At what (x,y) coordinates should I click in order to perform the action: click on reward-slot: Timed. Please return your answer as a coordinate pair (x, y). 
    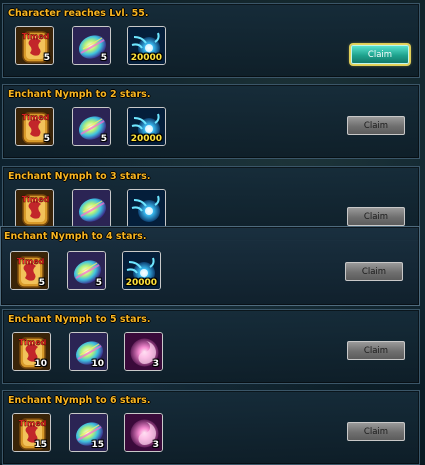
    Looking at the image, I should click on (34, 208).